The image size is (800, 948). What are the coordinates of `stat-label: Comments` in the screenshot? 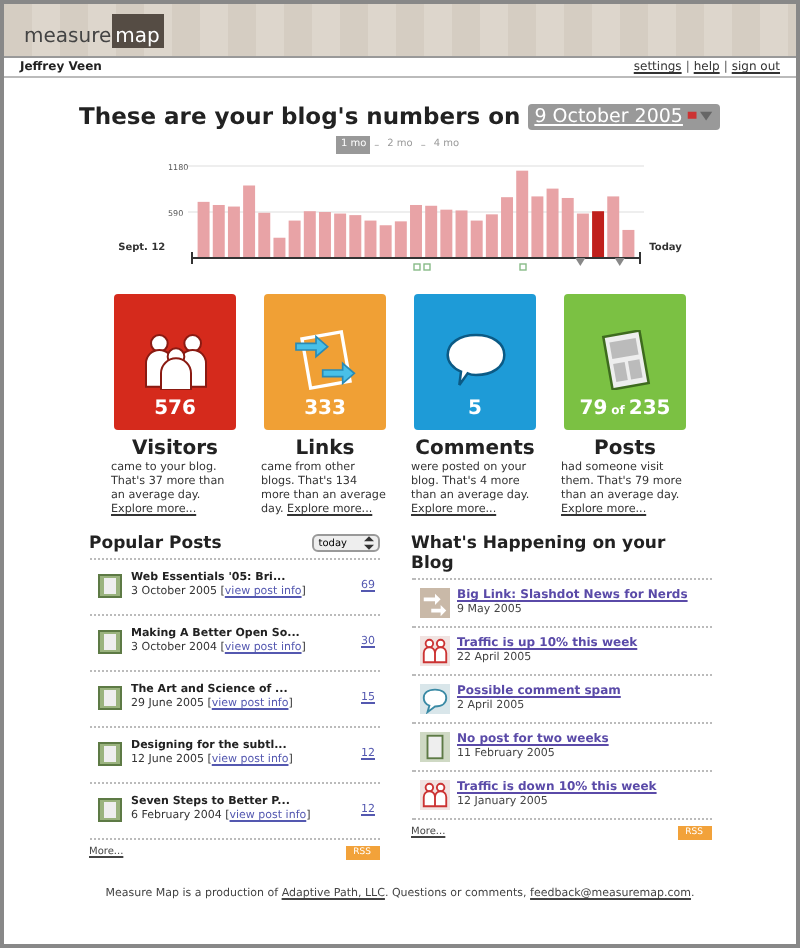 It's located at (475, 449).